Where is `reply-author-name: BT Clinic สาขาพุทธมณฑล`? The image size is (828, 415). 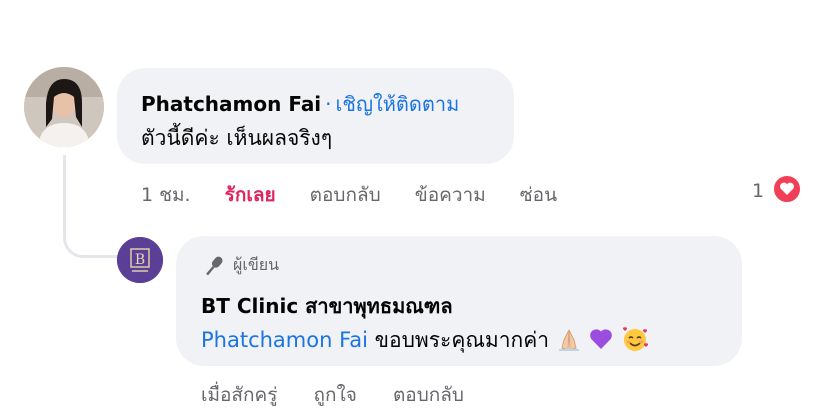 reply-author-name: BT Clinic สาขาพุทธมณฑล is located at coordinates (327, 306).